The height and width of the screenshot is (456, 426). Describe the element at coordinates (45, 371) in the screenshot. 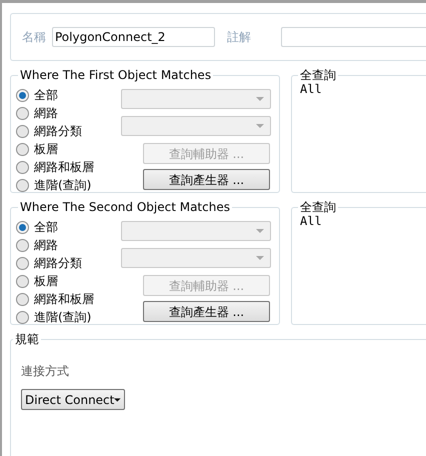

I see `connect-label: 連接方式` at that location.